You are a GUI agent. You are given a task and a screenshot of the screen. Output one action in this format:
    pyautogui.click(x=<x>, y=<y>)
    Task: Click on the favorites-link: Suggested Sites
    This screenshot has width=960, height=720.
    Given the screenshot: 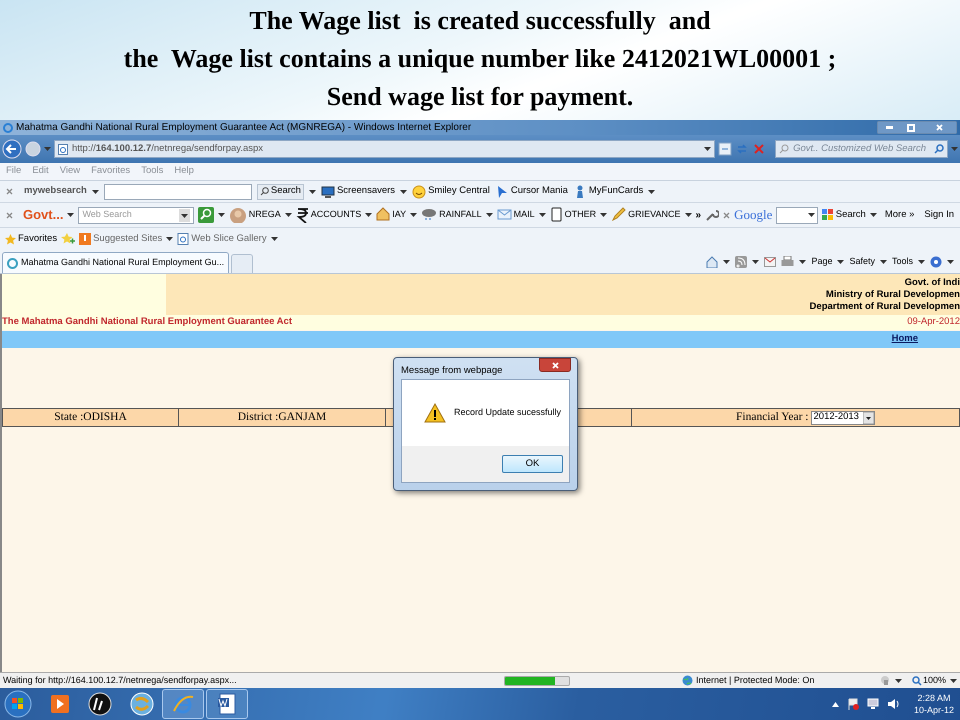 What is the action you would take?
    pyautogui.click(x=120, y=239)
    